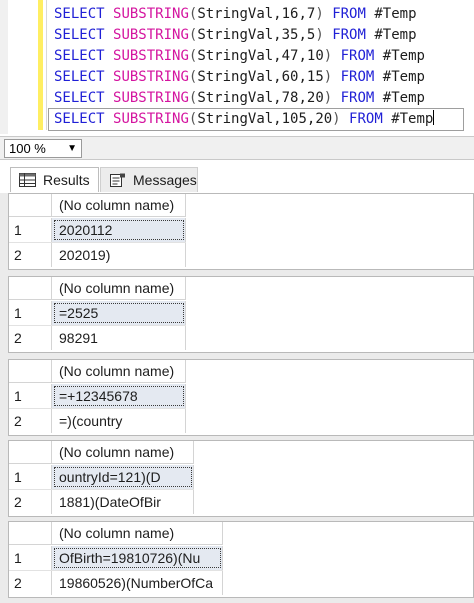 This screenshot has width=474, height=603. I want to click on result-cell: =)(country, so click(119, 421).